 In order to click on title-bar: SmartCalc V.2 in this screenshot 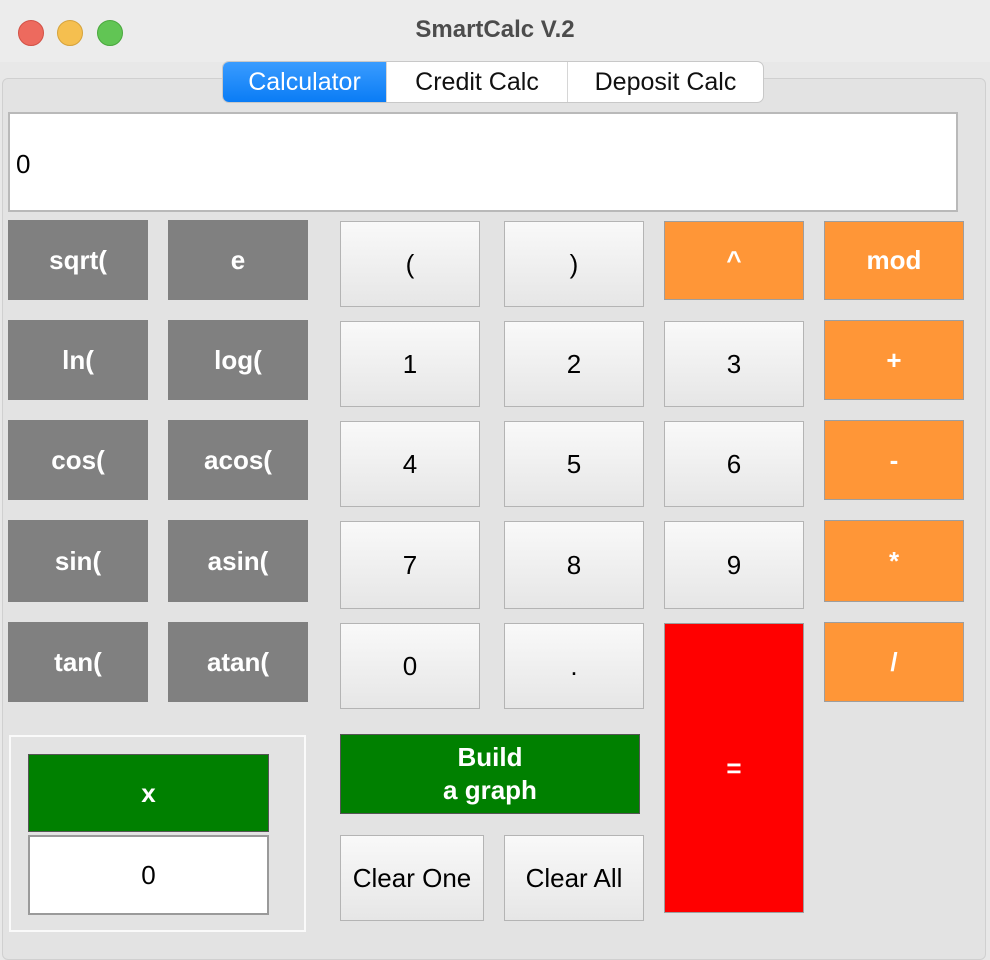, I will do `click(495, 31)`.